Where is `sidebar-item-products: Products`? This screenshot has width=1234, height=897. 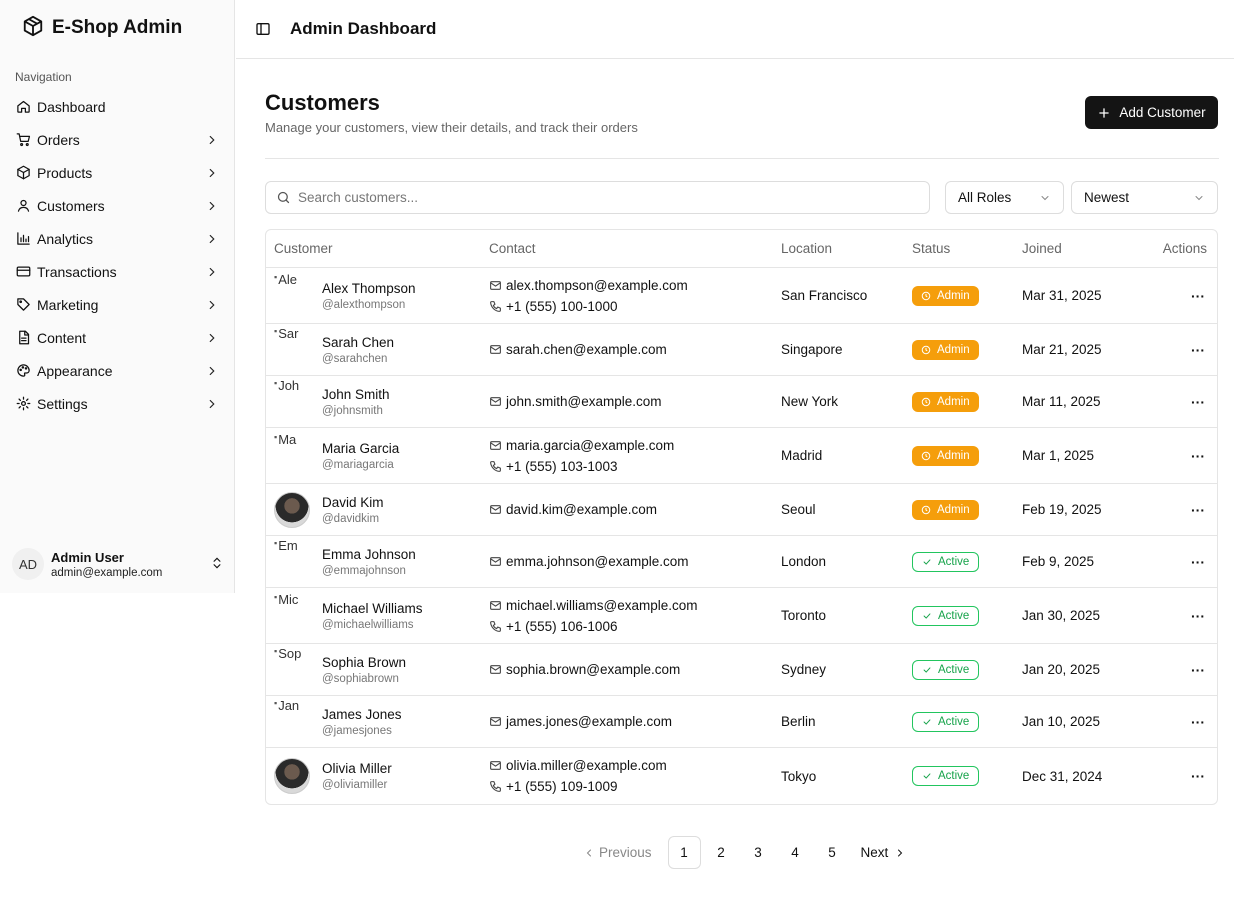
sidebar-item-products: Products is located at coordinates (117, 172).